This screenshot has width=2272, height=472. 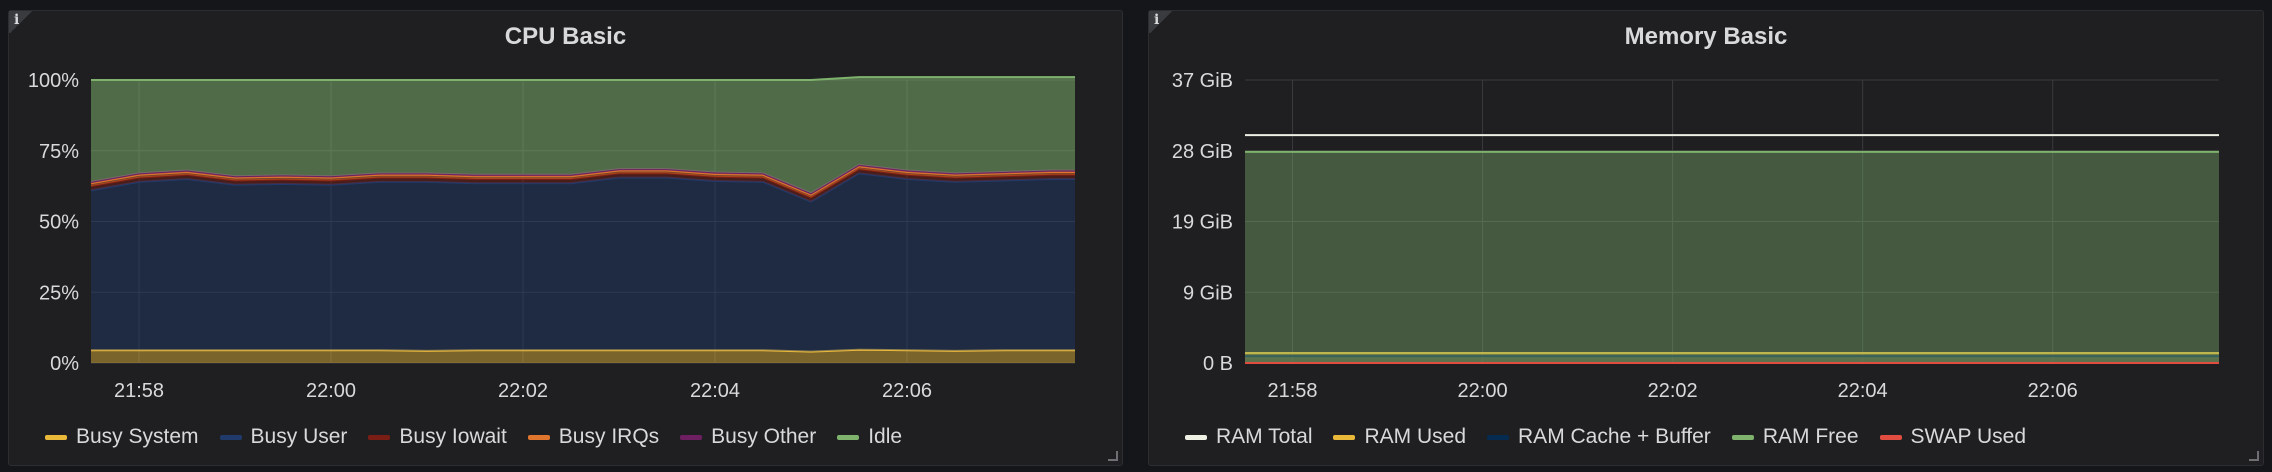 I want to click on legend-label: Busy User, so click(x=299, y=436).